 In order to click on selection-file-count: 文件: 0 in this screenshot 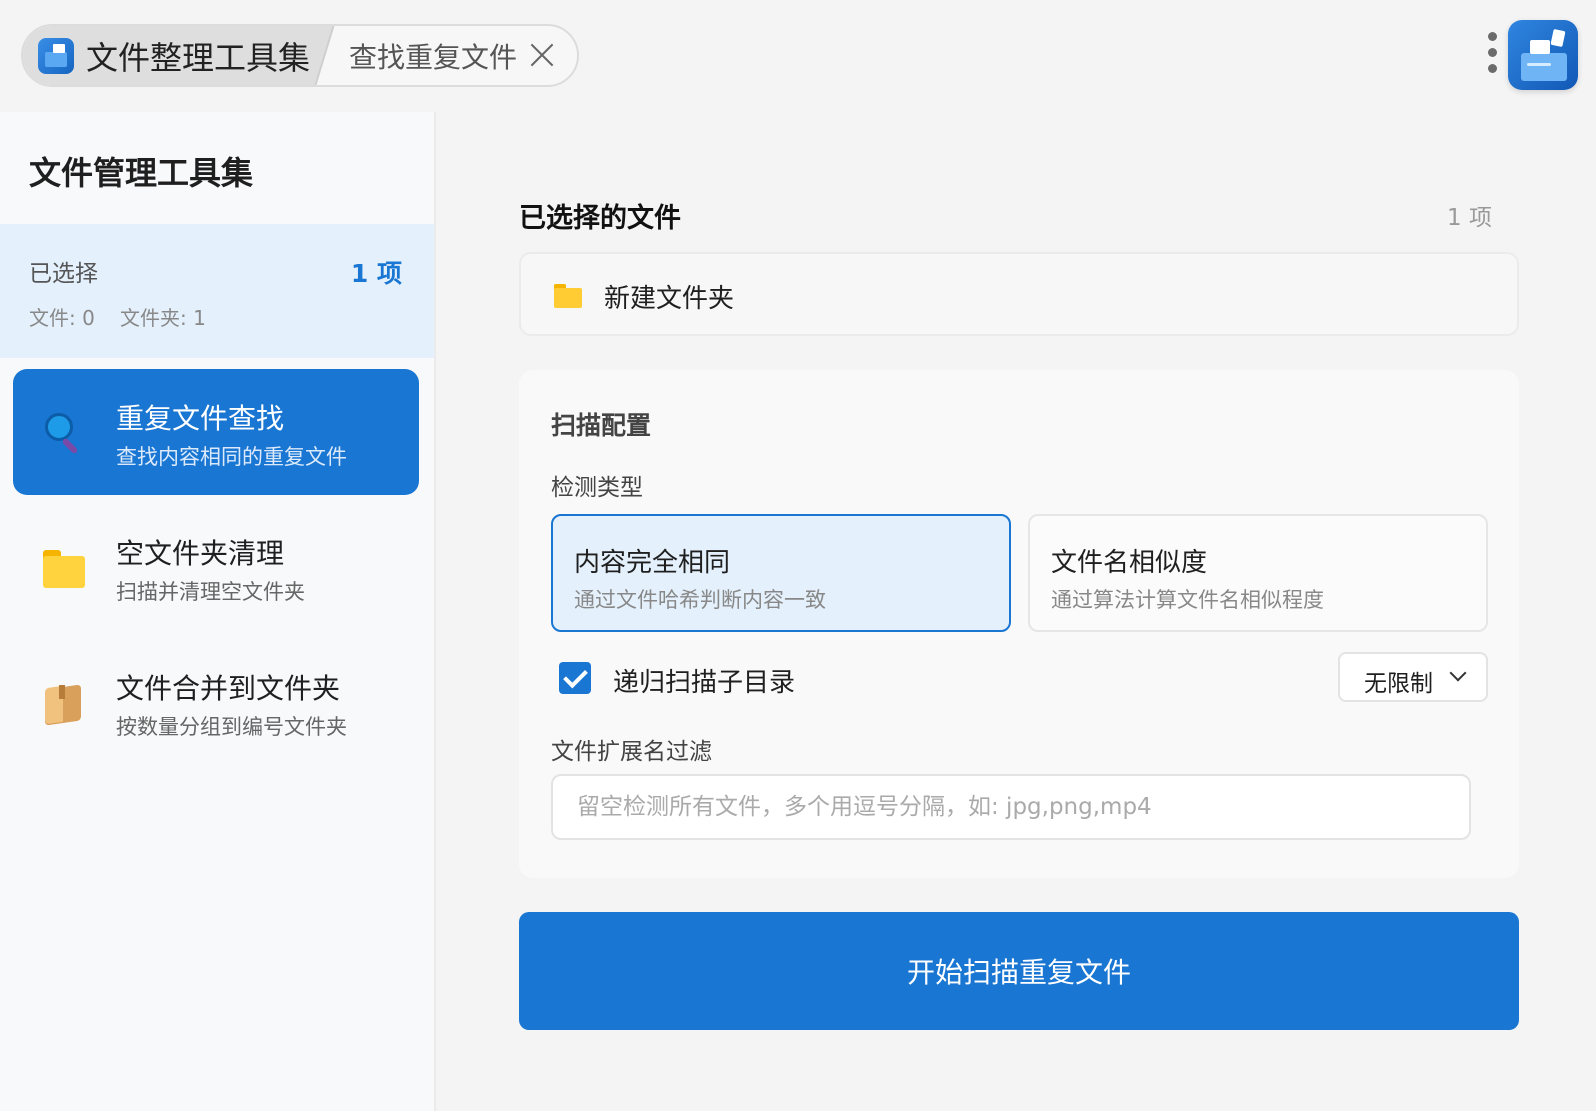, I will do `click(62, 318)`.